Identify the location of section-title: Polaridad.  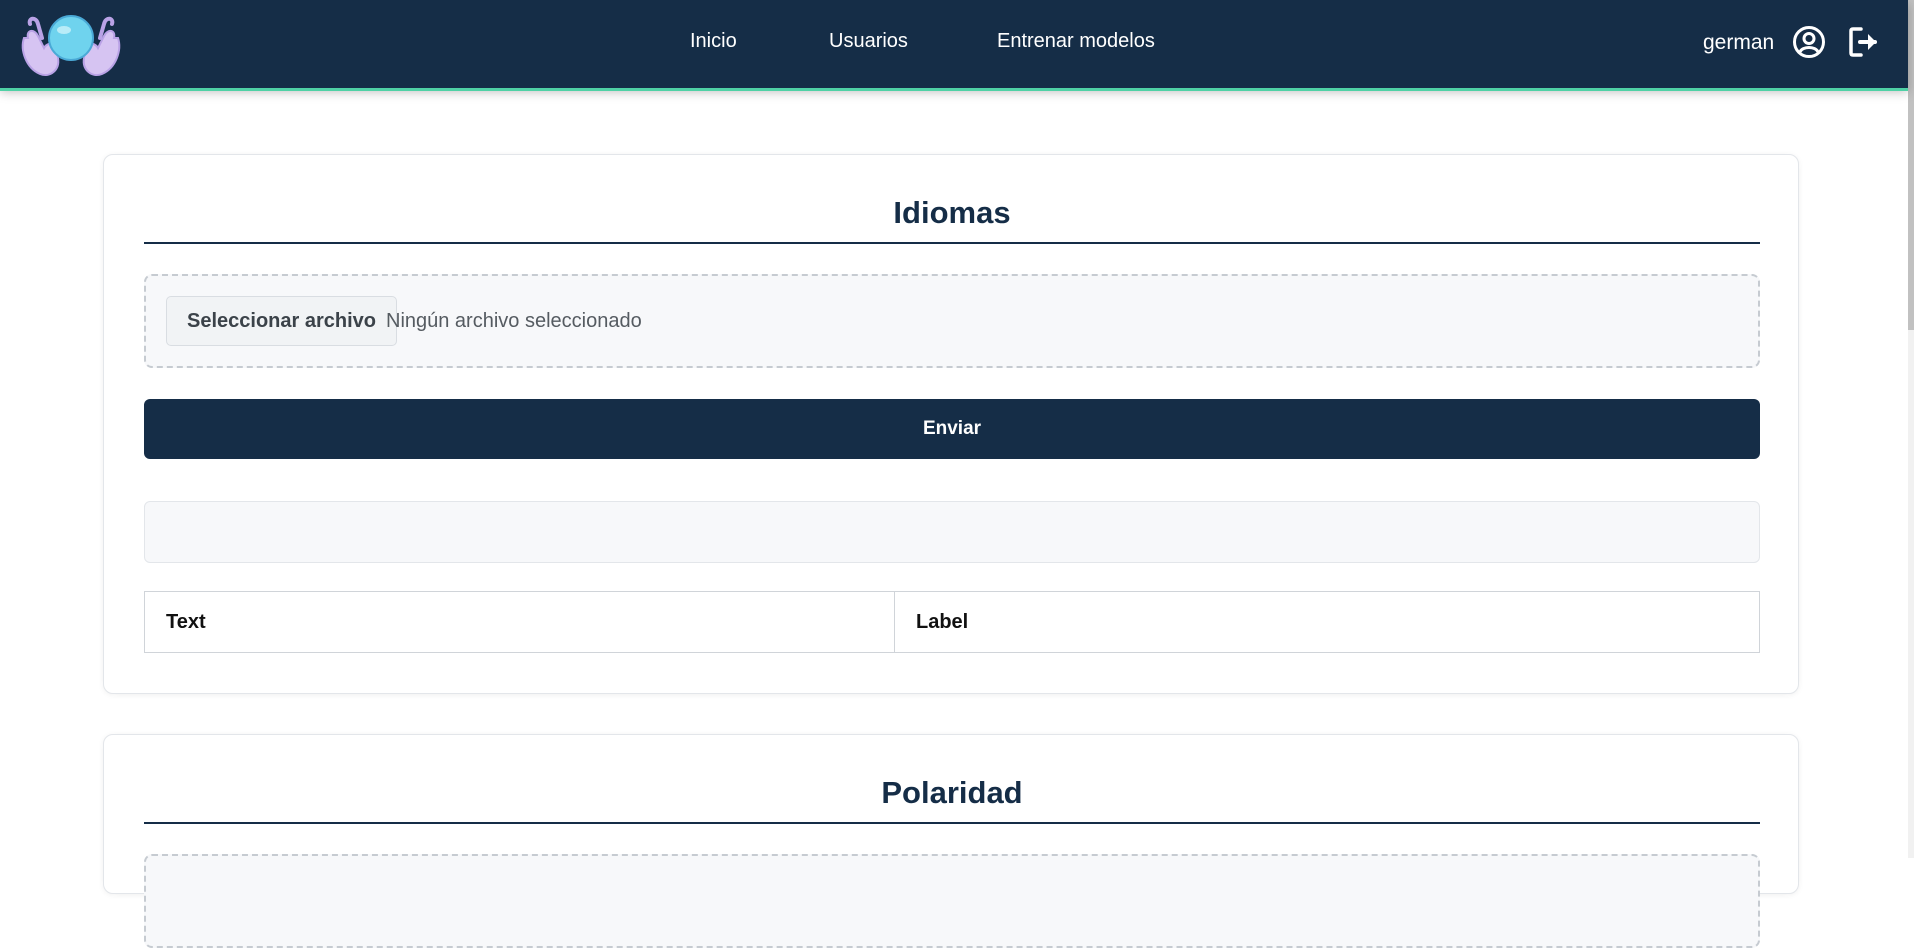
(952, 792).